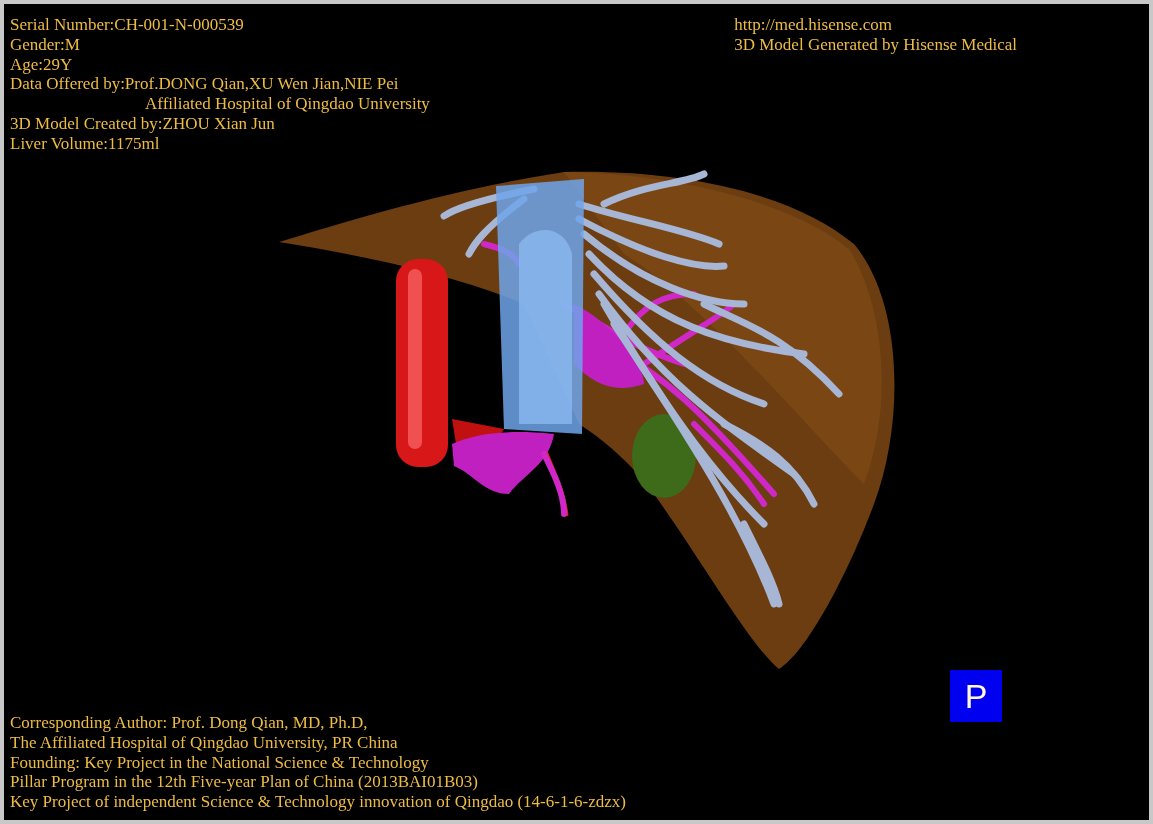 The width and height of the screenshot is (1153, 824). What do you see at coordinates (142, 124) in the screenshot?
I see `info-line: 3D Model Created by:ZHOU Xian Jun` at bounding box center [142, 124].